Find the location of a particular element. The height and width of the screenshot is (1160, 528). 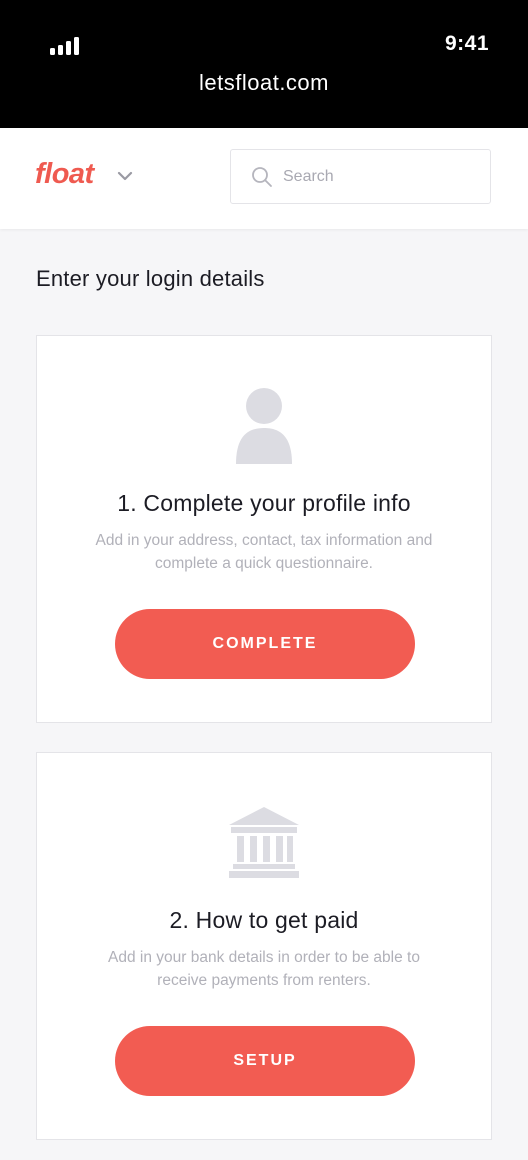

app-header: float is located at coordinates (264, 178).